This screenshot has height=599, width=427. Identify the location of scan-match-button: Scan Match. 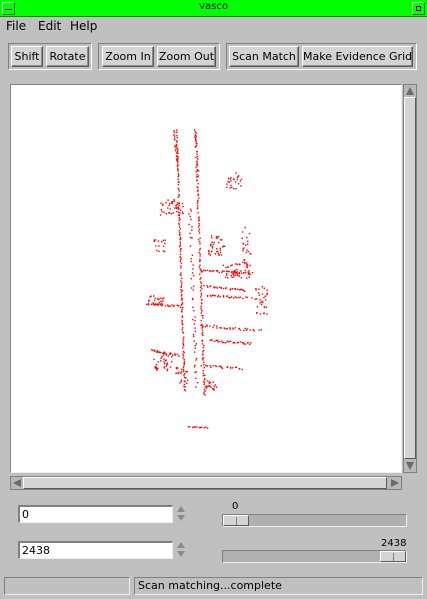
(264, 56).